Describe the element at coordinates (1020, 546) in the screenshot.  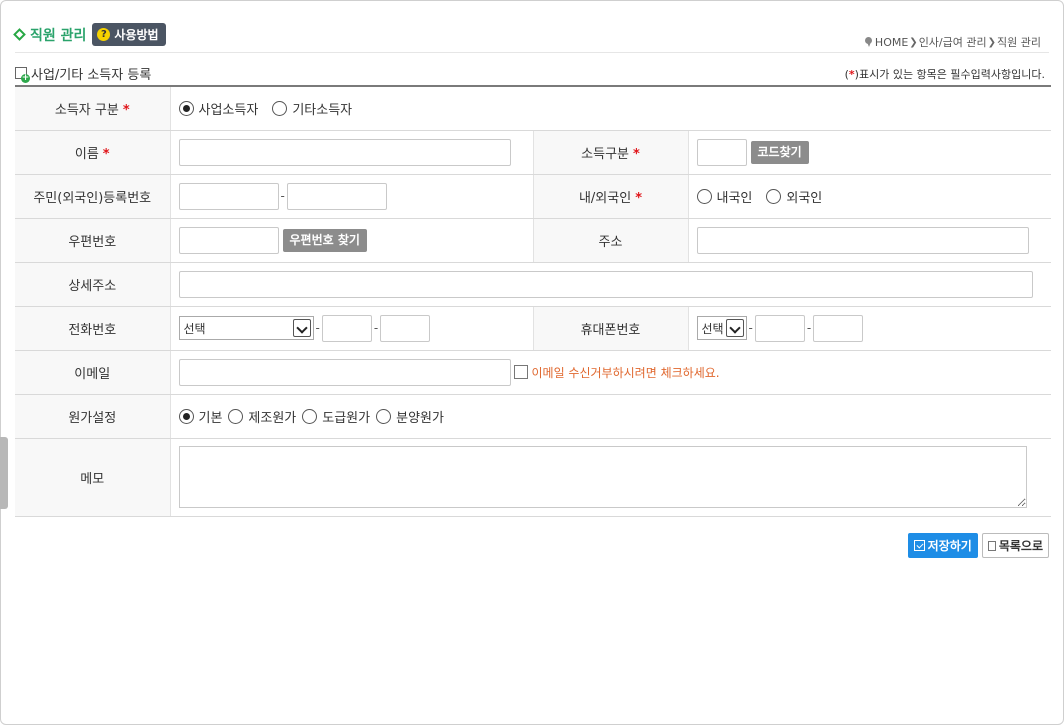
I see `list-button-label: 목록으로` at that location.